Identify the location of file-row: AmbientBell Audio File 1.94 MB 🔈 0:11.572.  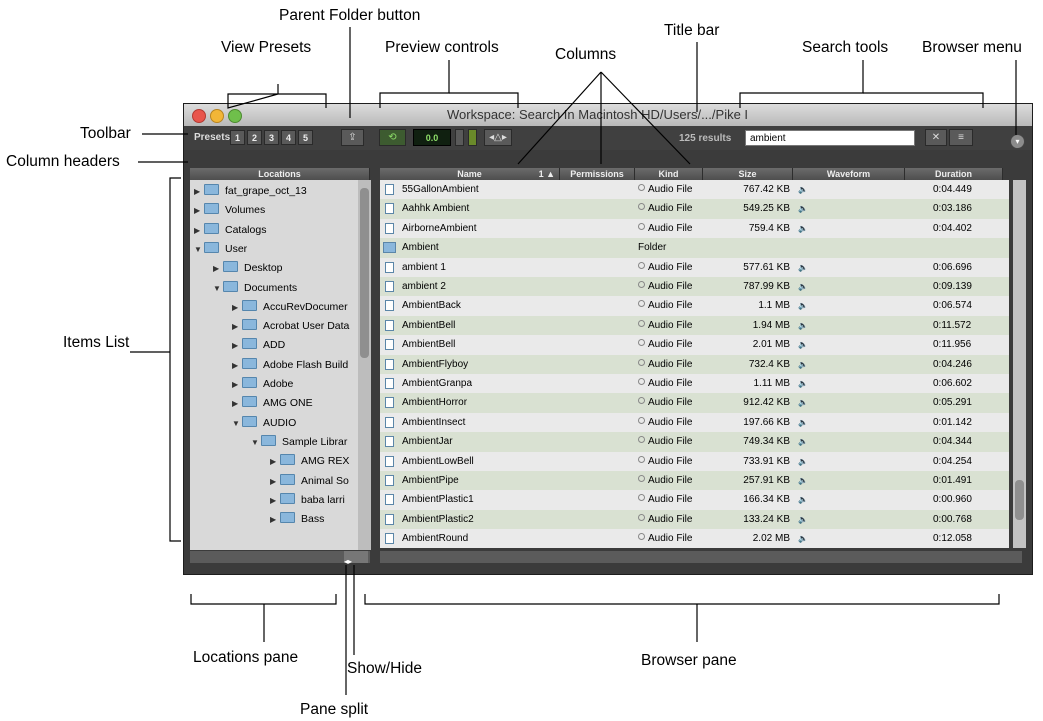
(694, 325).